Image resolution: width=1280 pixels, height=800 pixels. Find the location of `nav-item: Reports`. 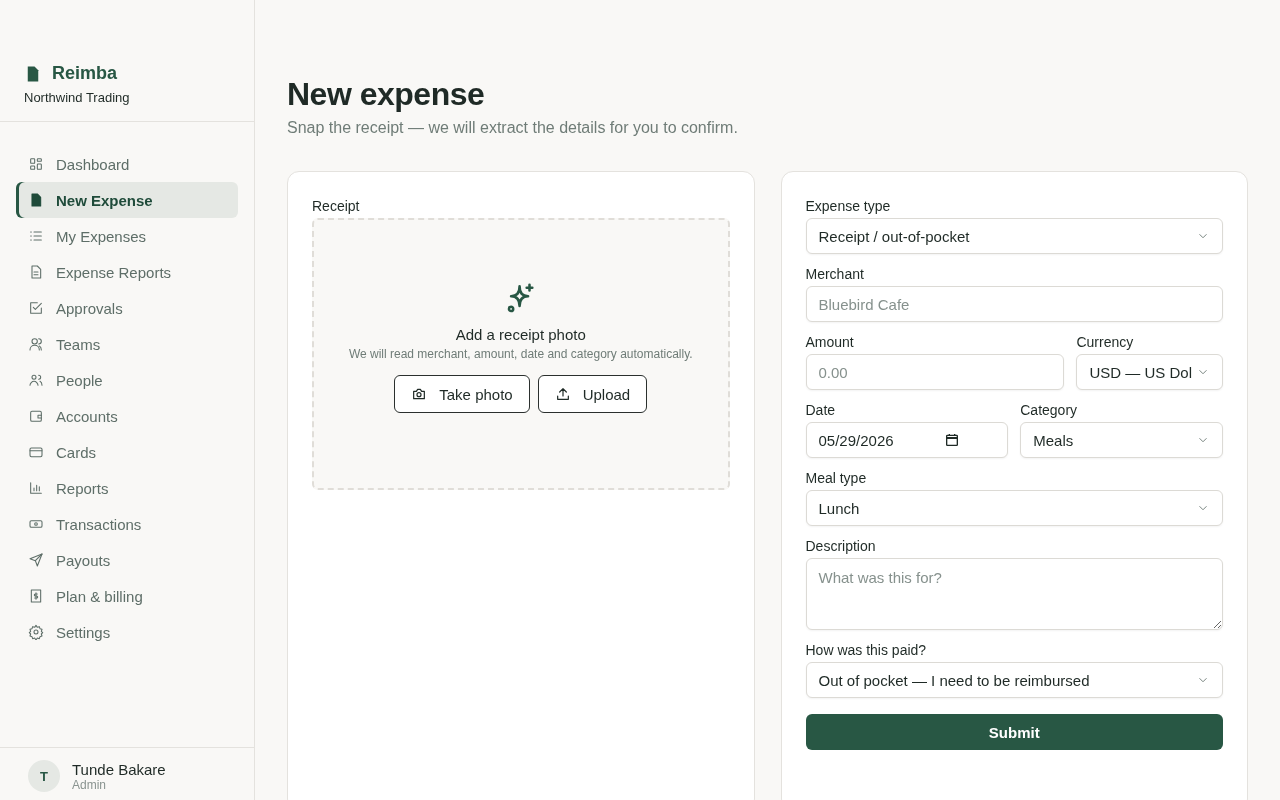

nav-item: Reports is located at coordinates (127, 488).